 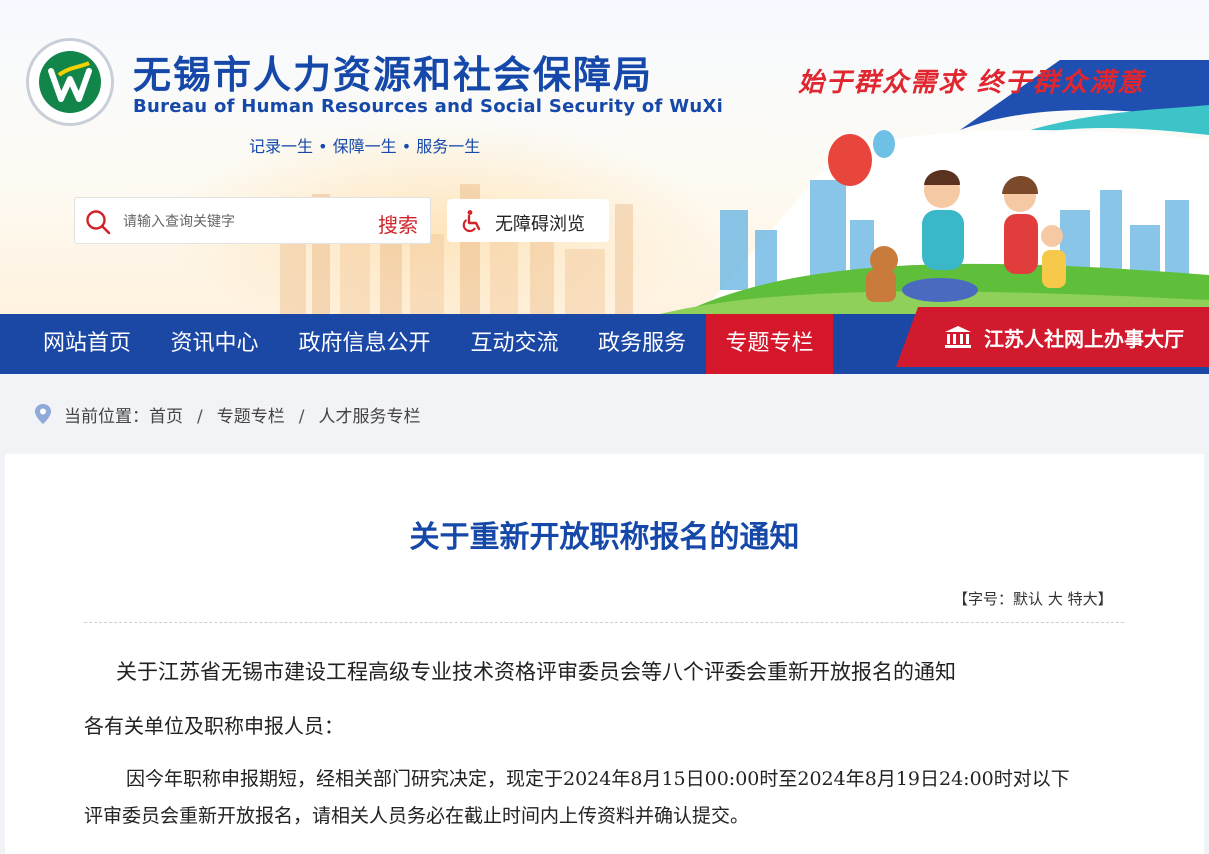 I want to click on nav-item-news: 资讯中心, so click(x=214, y=344).